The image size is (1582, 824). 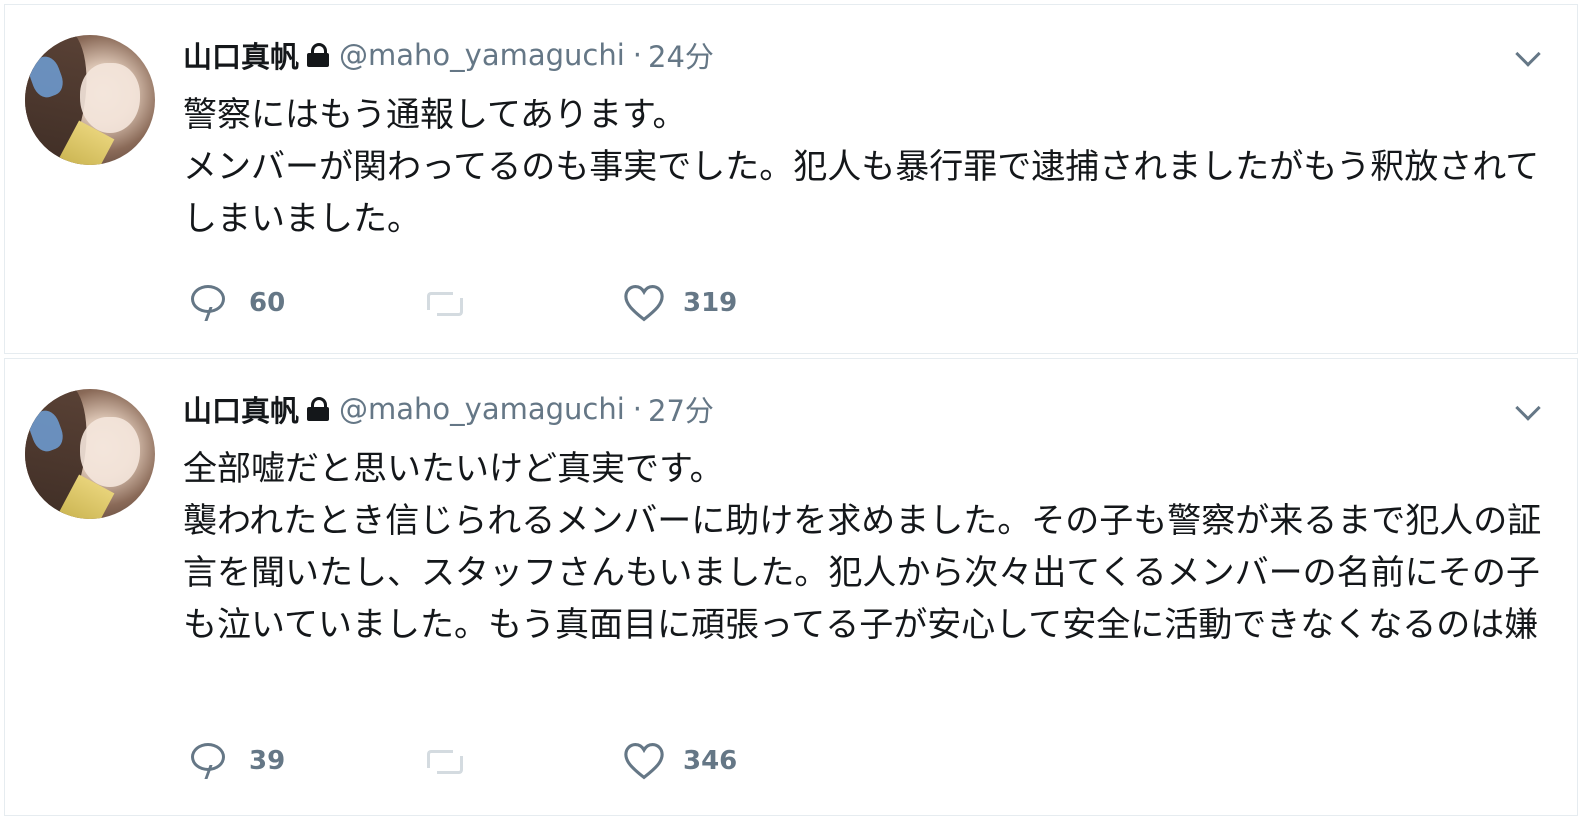 What do you see at coordinates (680, 761) in the screenshot?
I see `like-button: 346` at bounding box center [680, 761].